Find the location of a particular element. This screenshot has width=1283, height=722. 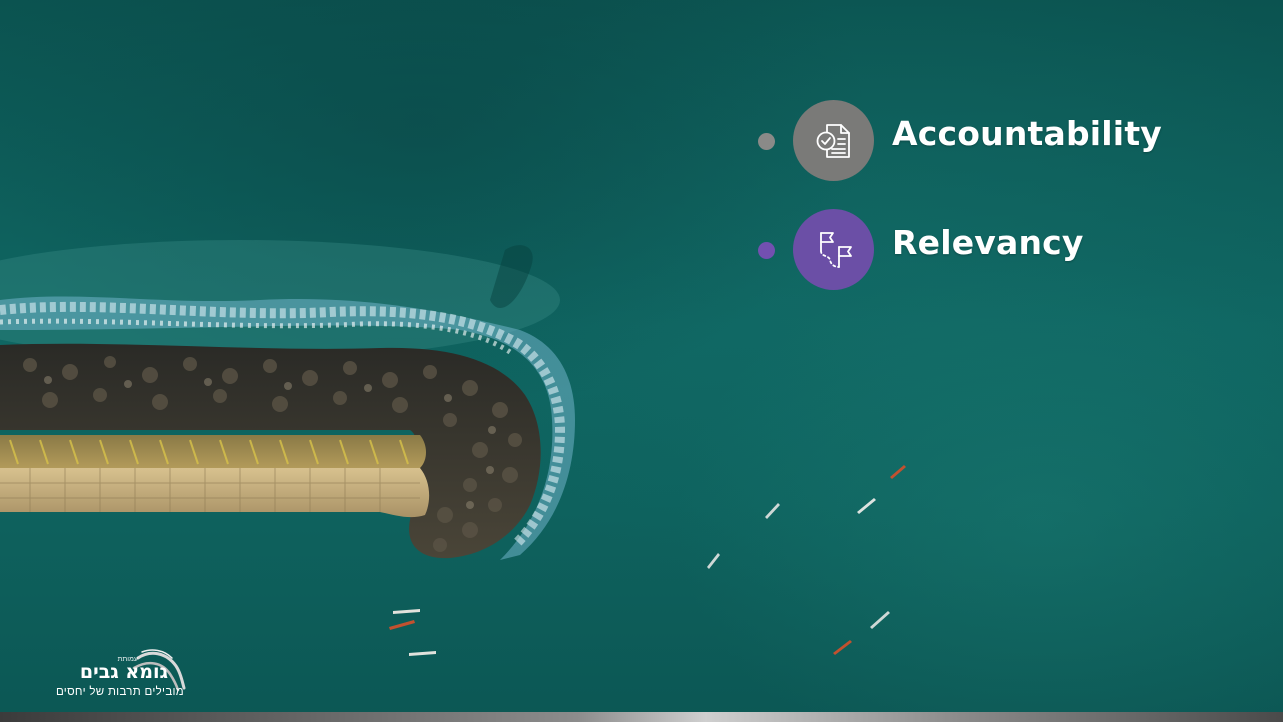

logo-tagline: מובילים תרבות של יחסים is located at coordinates (119, 692).